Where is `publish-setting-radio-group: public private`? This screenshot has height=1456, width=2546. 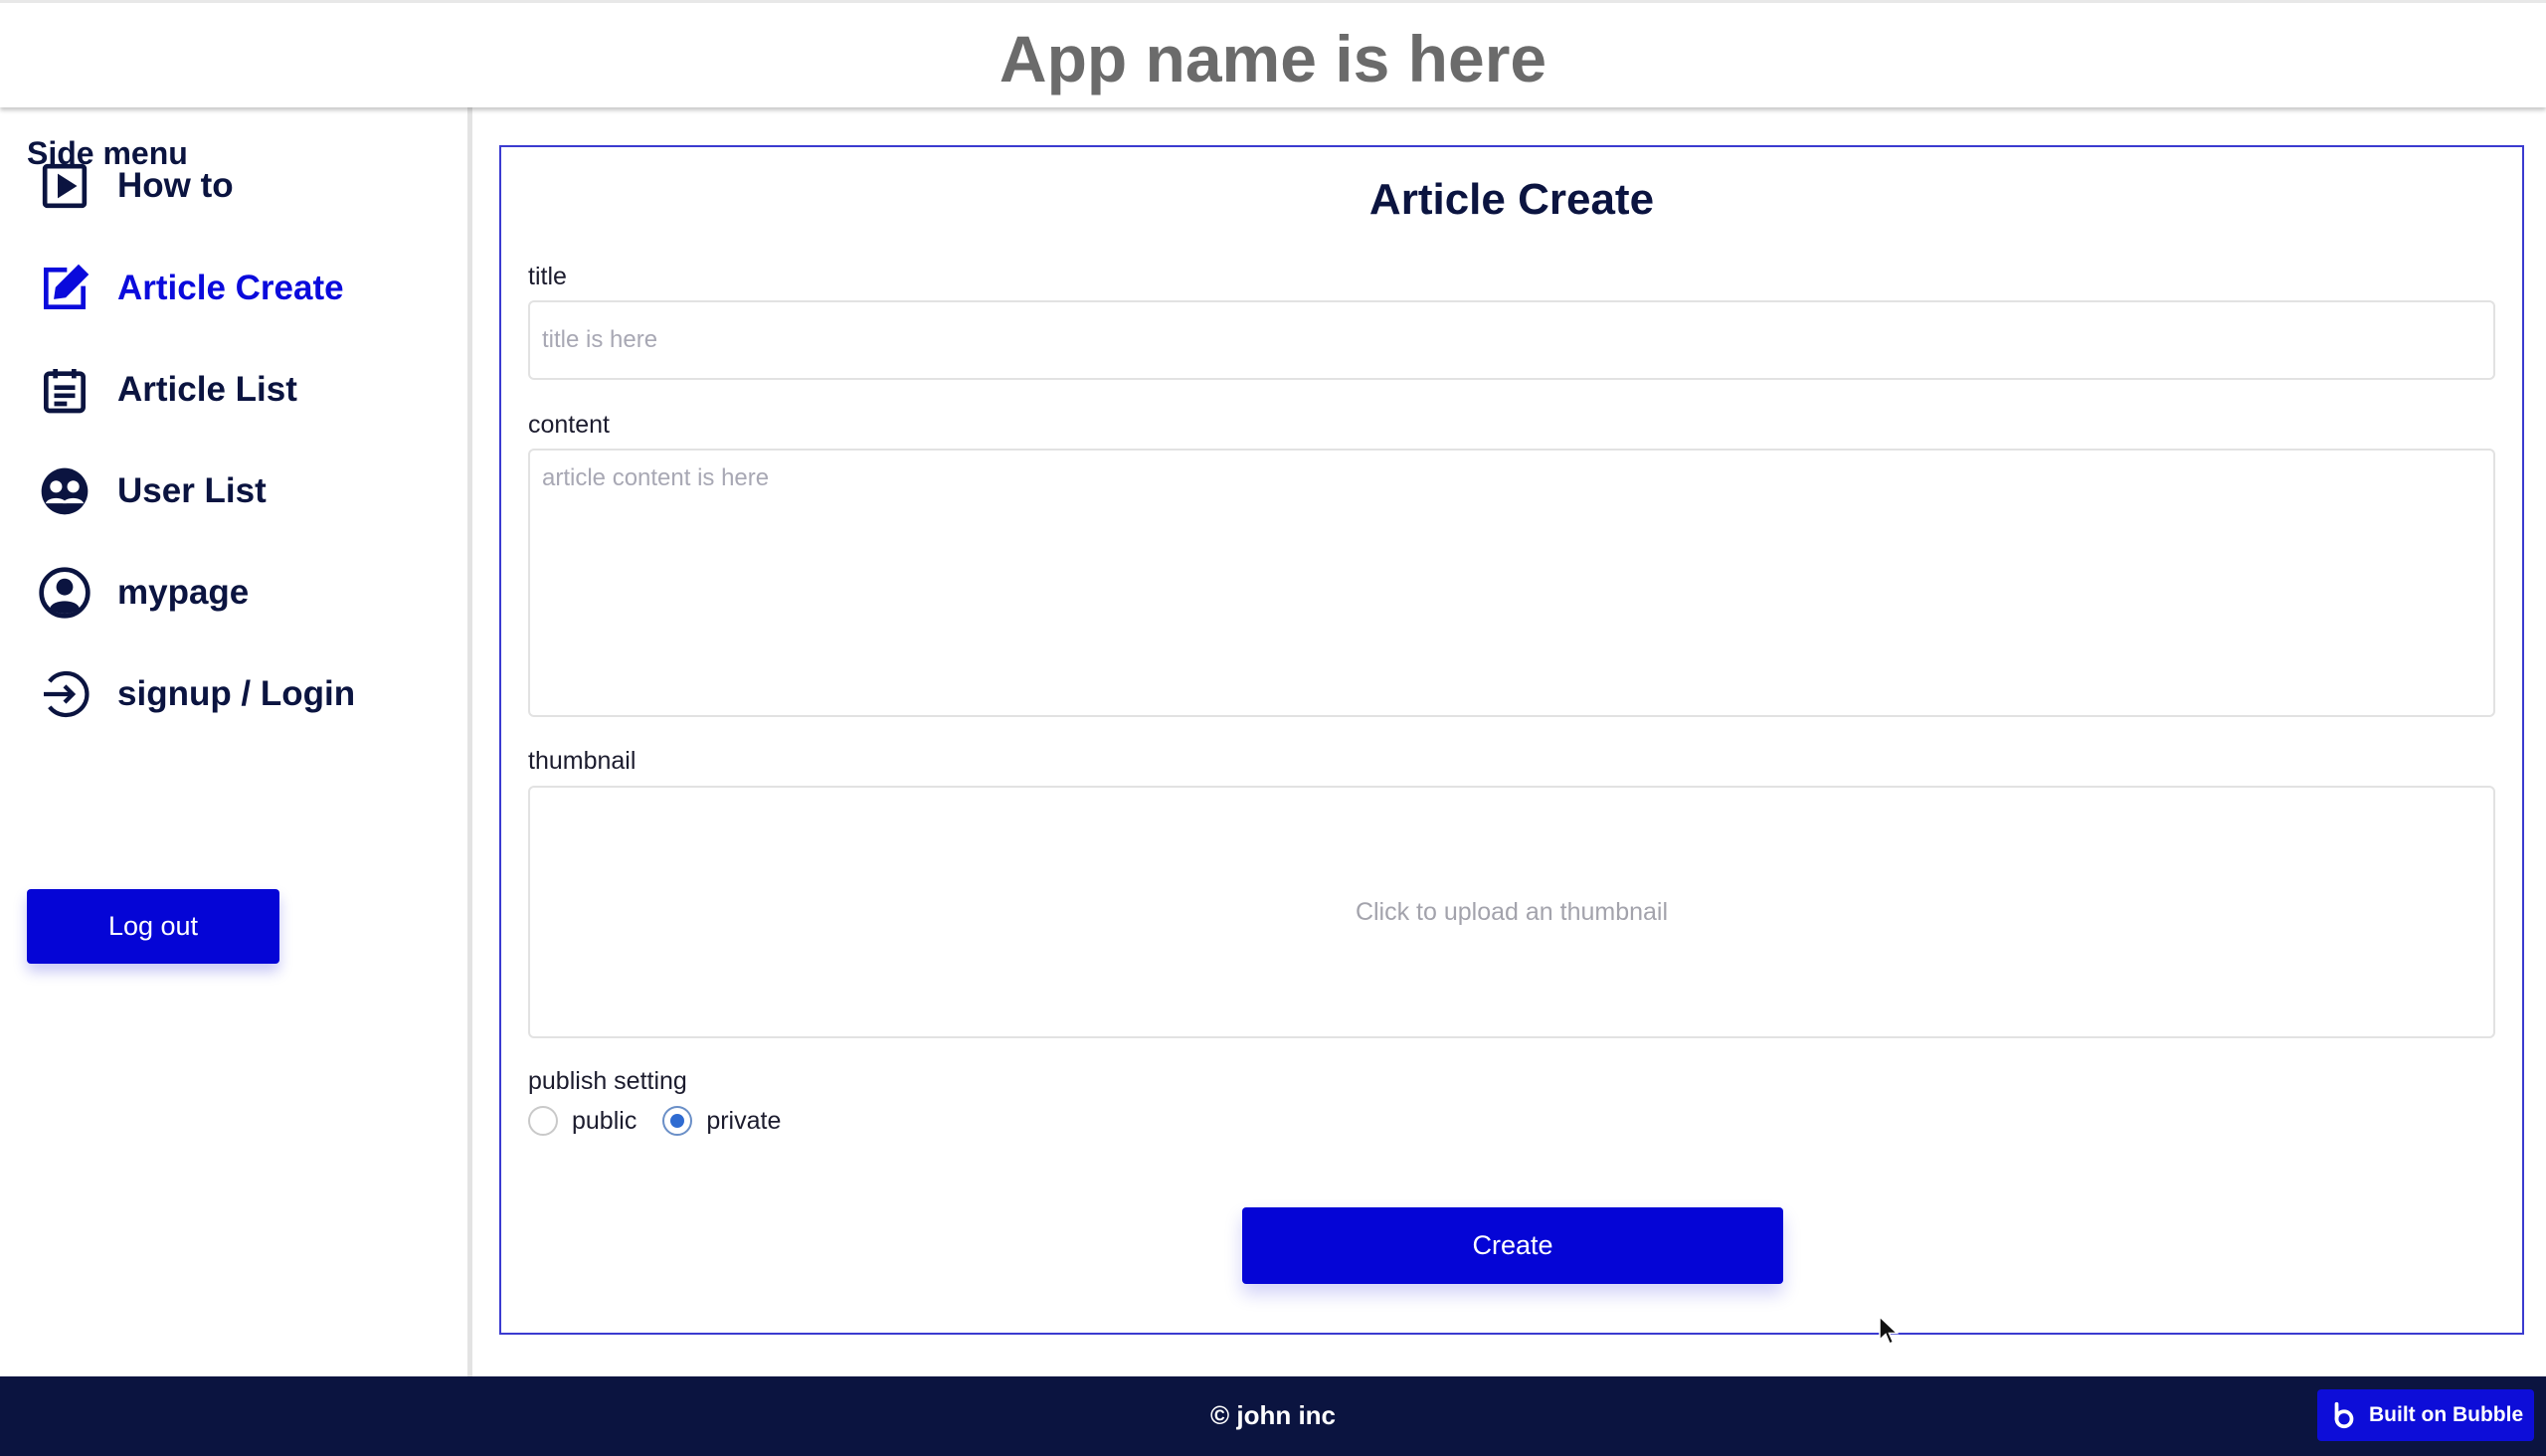
publish-setting-radio-group: public private is located at coordinates (667, 1121).